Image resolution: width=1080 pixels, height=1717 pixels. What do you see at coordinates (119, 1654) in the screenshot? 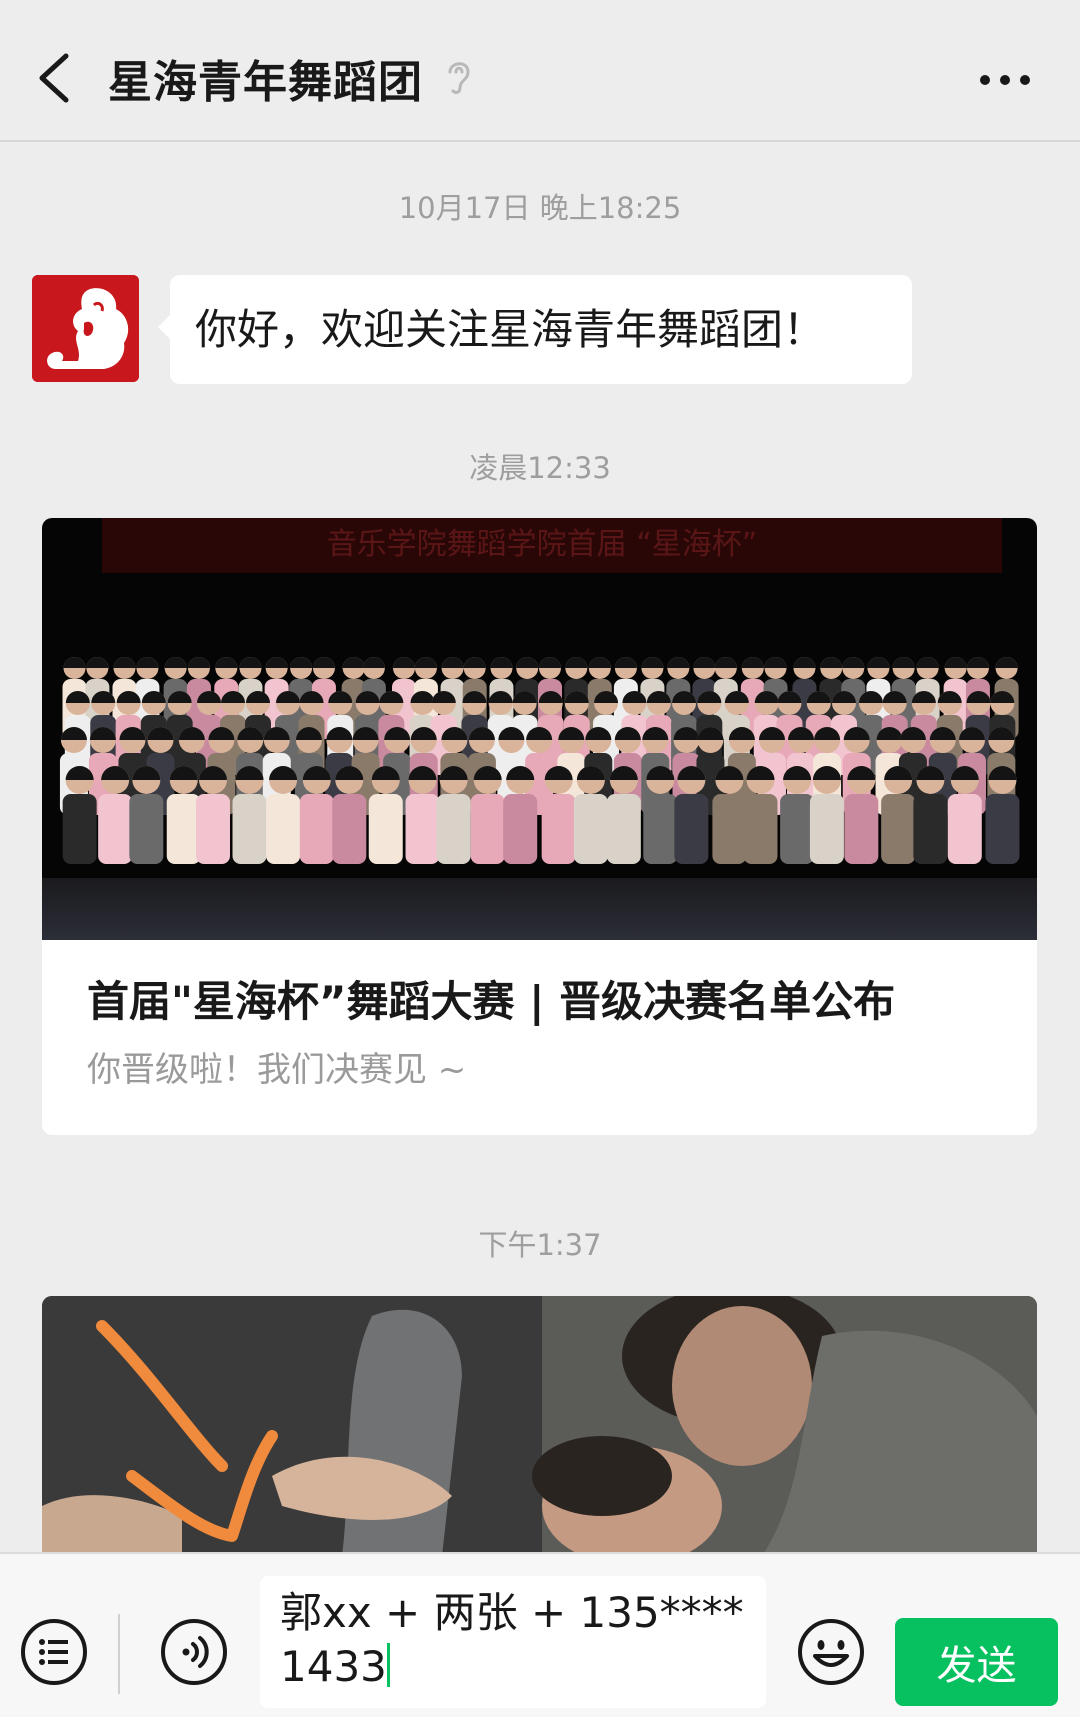
I see `input-divider` at bounding box center [119, 1654].